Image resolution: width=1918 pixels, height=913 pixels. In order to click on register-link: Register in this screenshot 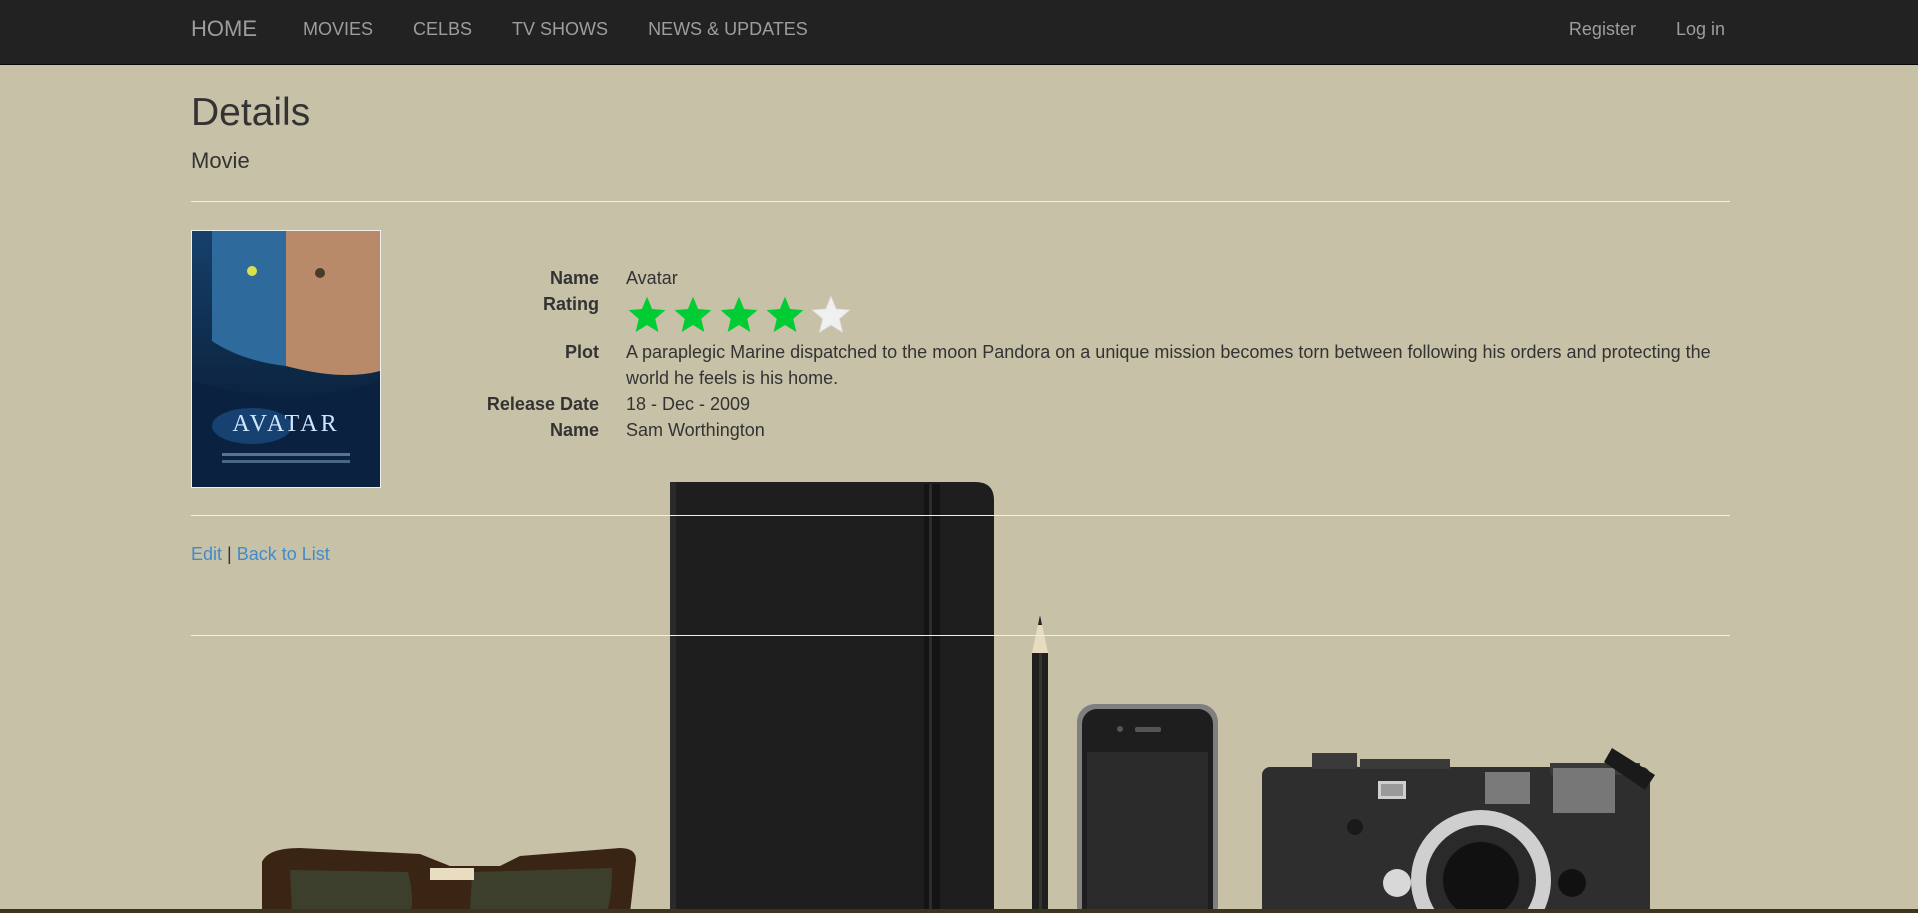, I will do `click(1602, 29)`.